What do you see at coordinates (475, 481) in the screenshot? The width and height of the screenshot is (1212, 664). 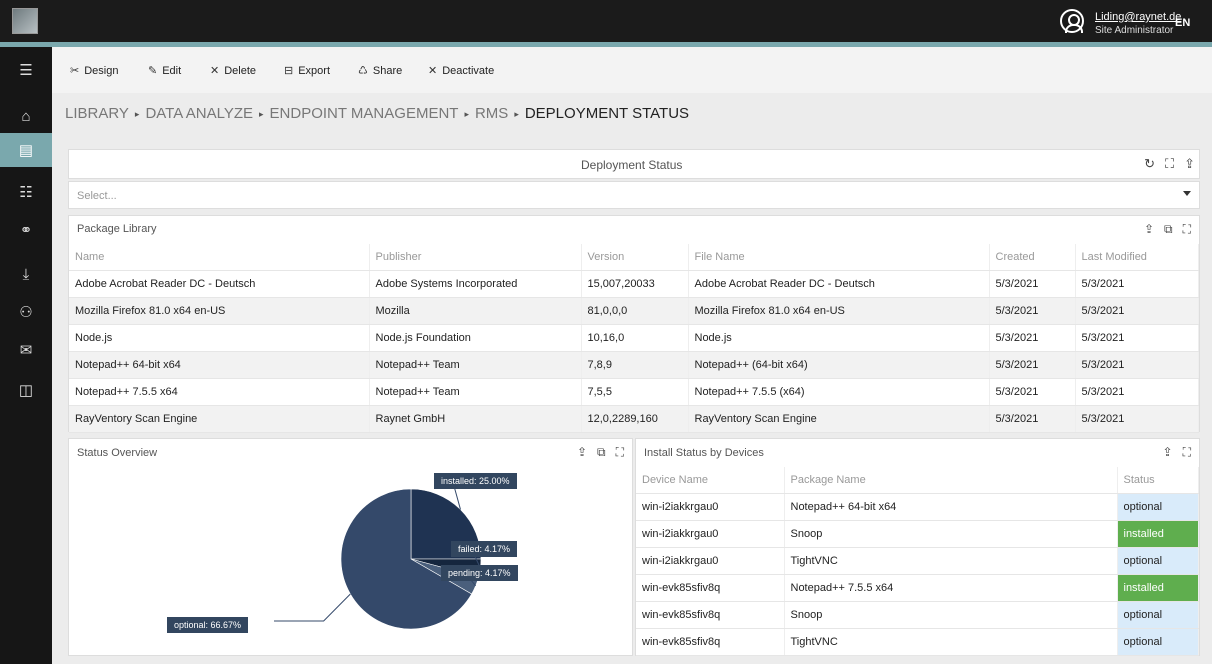 I see `pie-label-installed: installed: 25.00%` at bounding box center [475, 481].